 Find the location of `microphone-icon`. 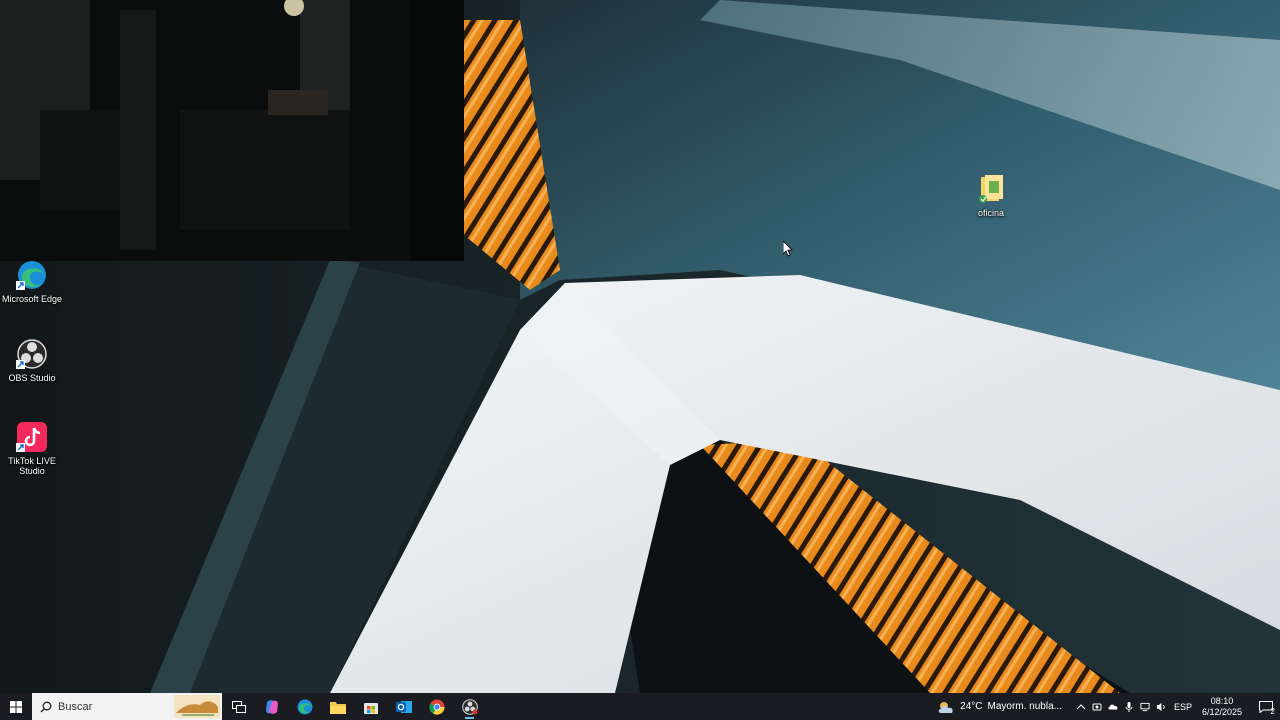

microphone-icon is located at coordinates (1129, 706).